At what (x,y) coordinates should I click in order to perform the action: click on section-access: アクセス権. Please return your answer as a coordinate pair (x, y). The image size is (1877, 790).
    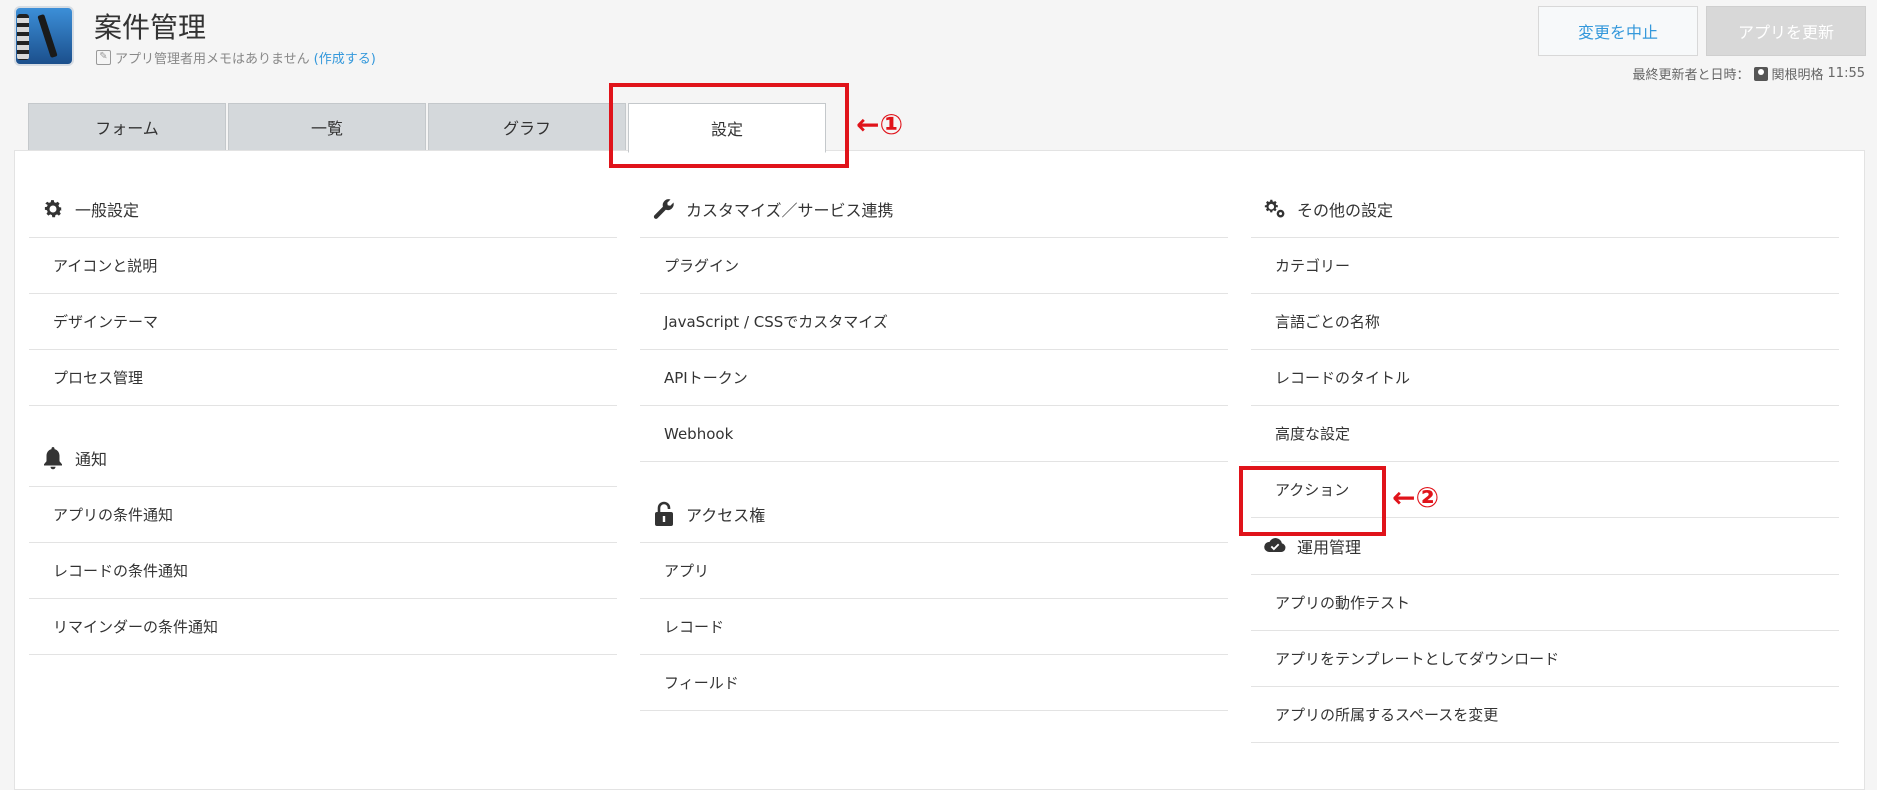
    Looking at the image, I should click on (934, 514).